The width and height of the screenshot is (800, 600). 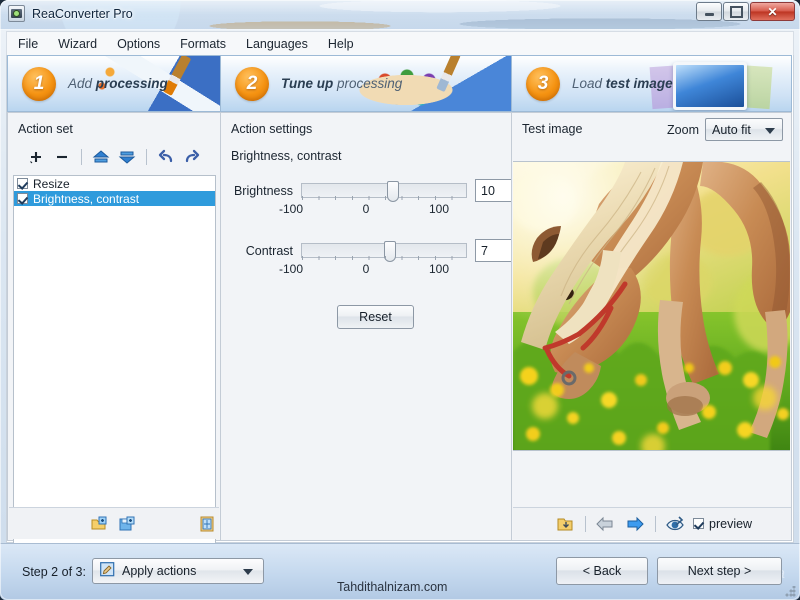 I want to click on step-label-3: Load test image, so click(x=622, y=83).